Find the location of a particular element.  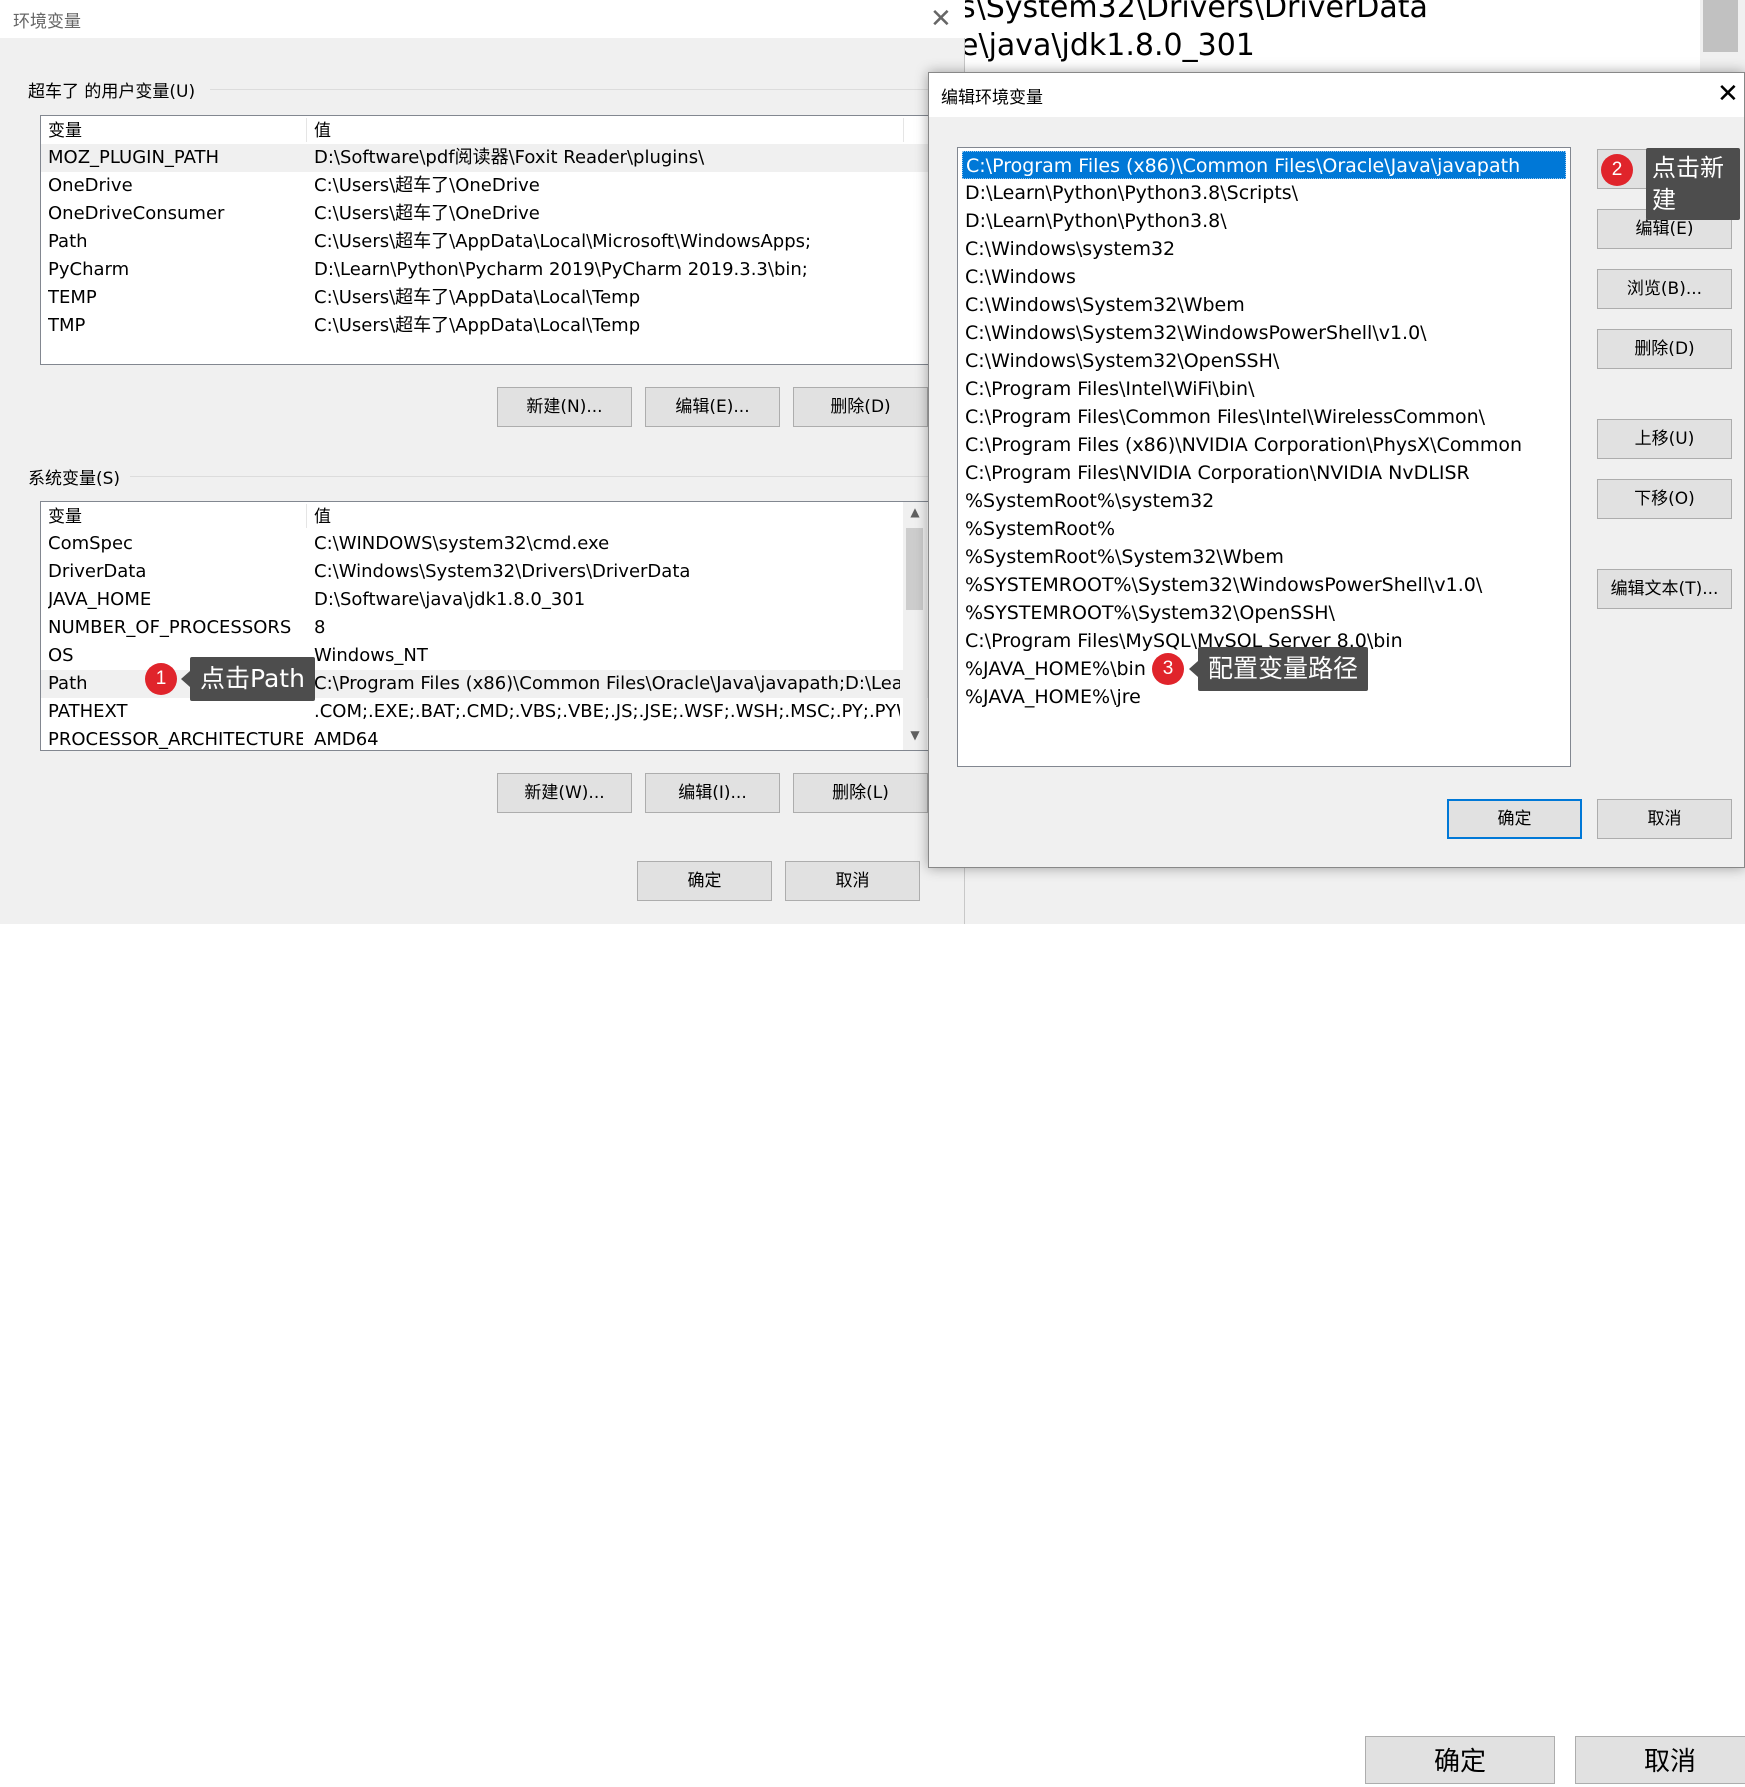

variable-name-cell: PyCharm is located at coordinates (89, 269).